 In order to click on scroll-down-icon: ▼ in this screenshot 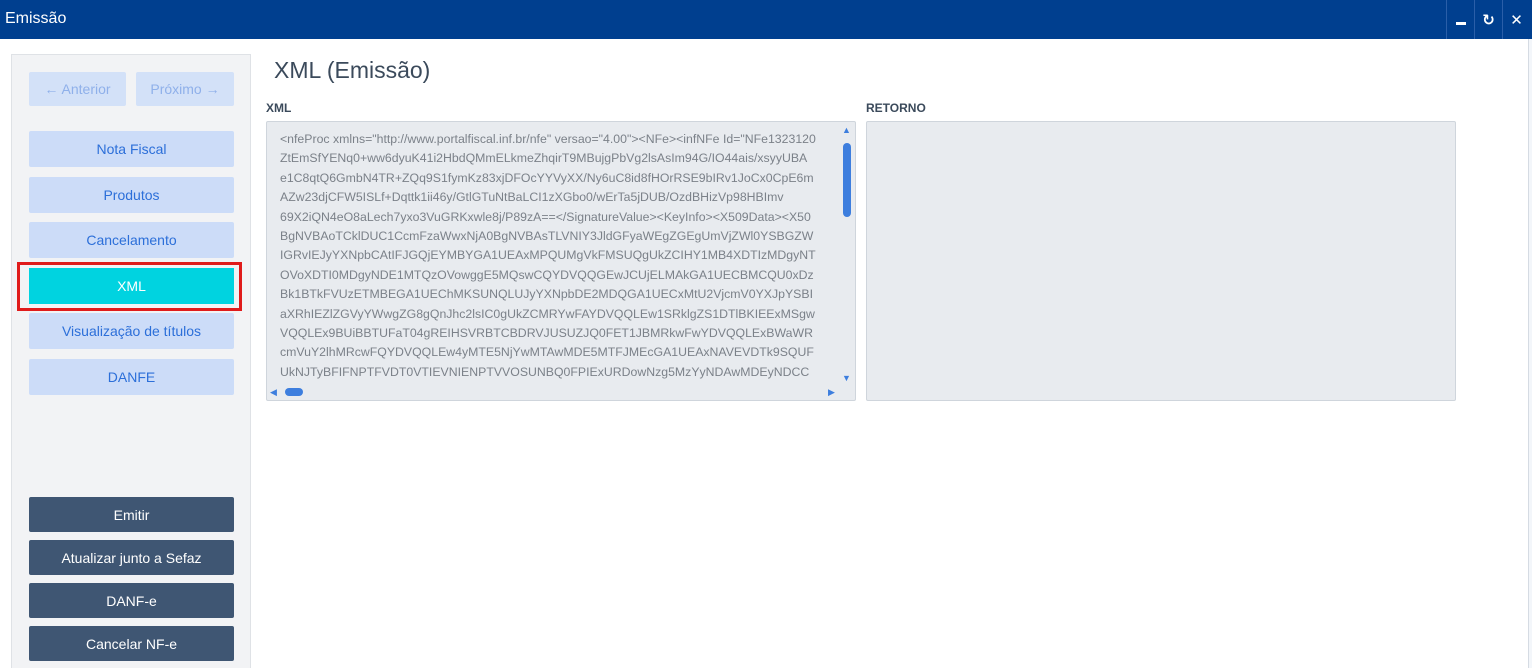, I will do `click(846, 378)`.